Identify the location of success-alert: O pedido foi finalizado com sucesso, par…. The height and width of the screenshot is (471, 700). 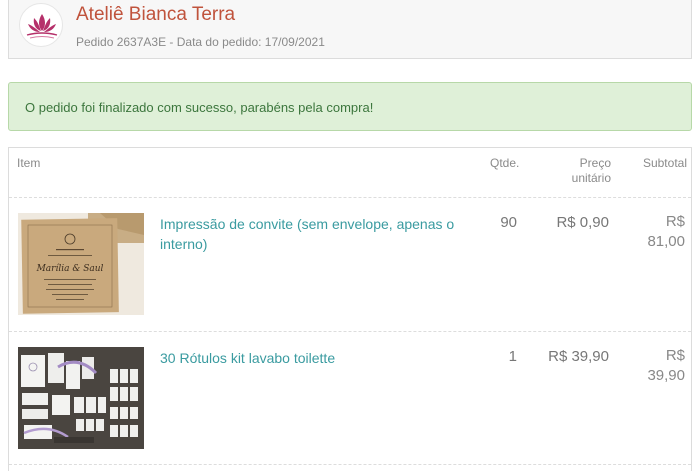
(350, 106).